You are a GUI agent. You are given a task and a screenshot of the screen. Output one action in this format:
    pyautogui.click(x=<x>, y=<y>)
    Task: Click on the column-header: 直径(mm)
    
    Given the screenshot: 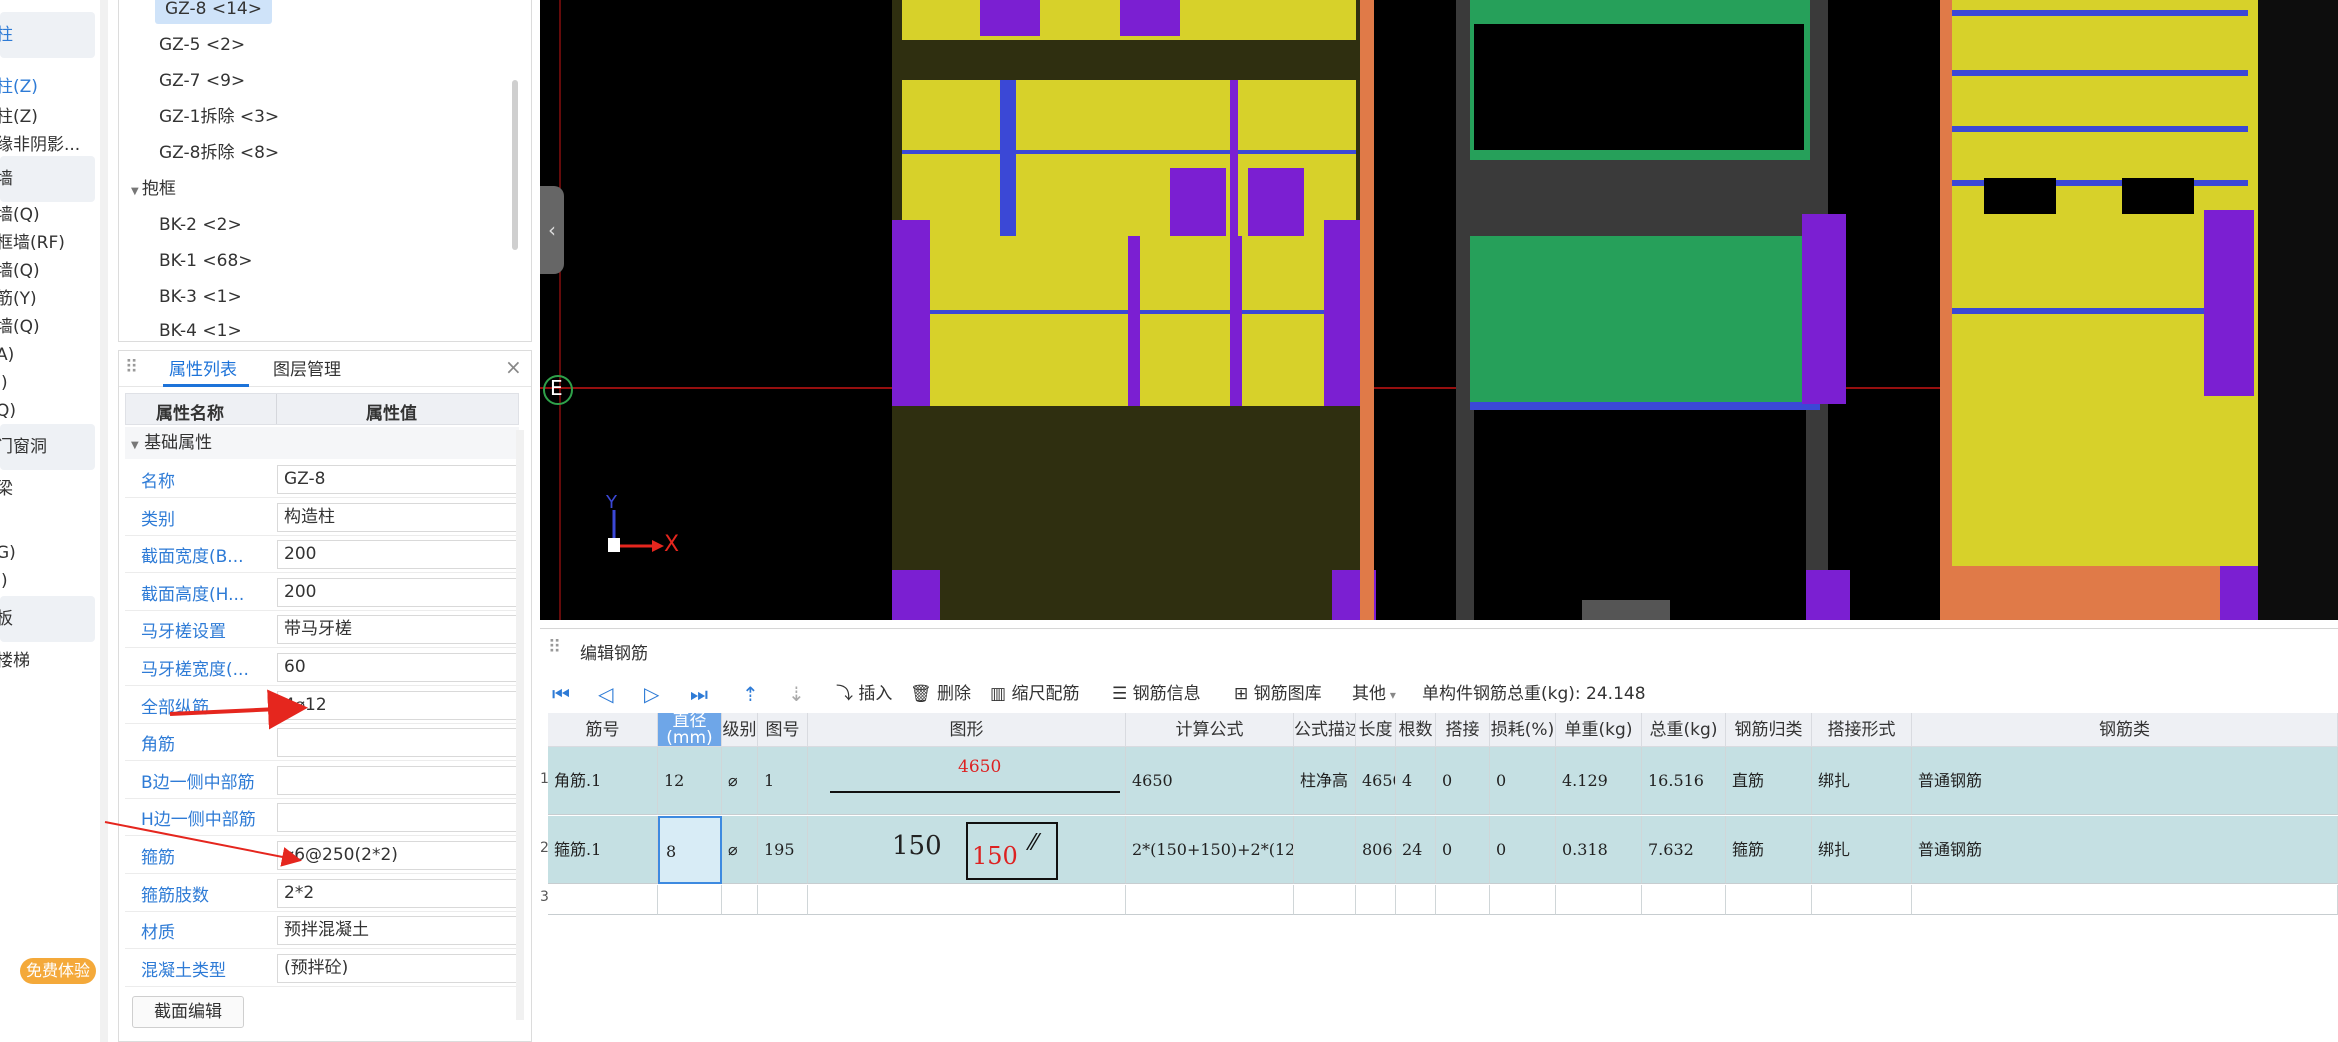 What is the action you would take?
    pyautogui.click(x=690, y=730)
    